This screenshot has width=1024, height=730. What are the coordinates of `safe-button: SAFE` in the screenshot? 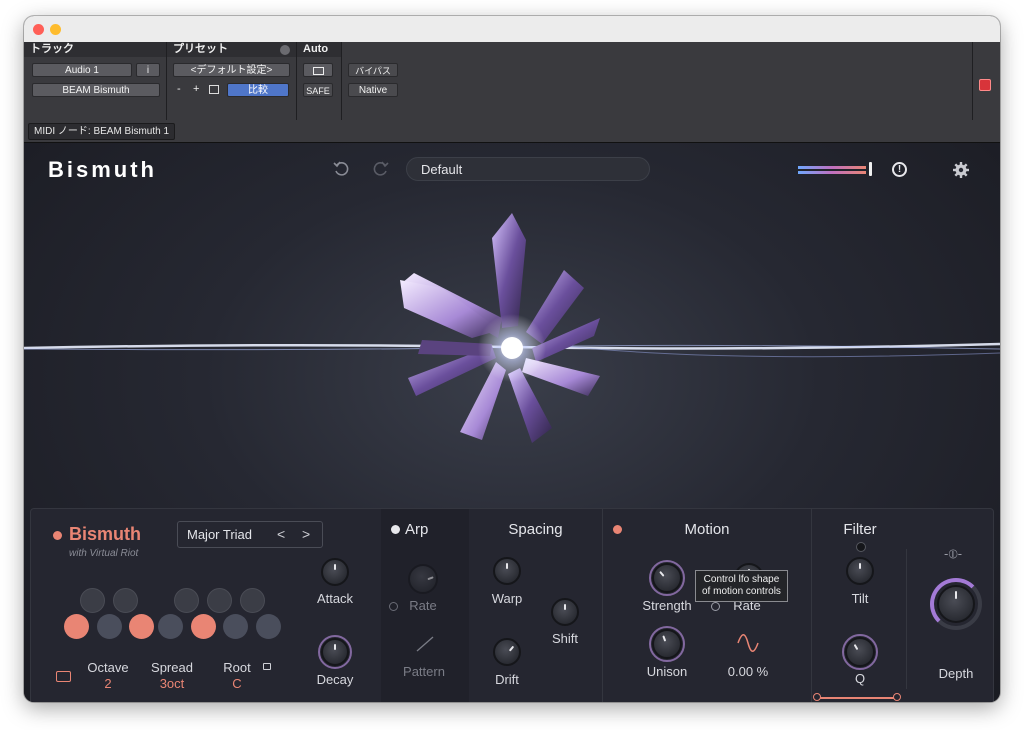 It's located at (318, 90).